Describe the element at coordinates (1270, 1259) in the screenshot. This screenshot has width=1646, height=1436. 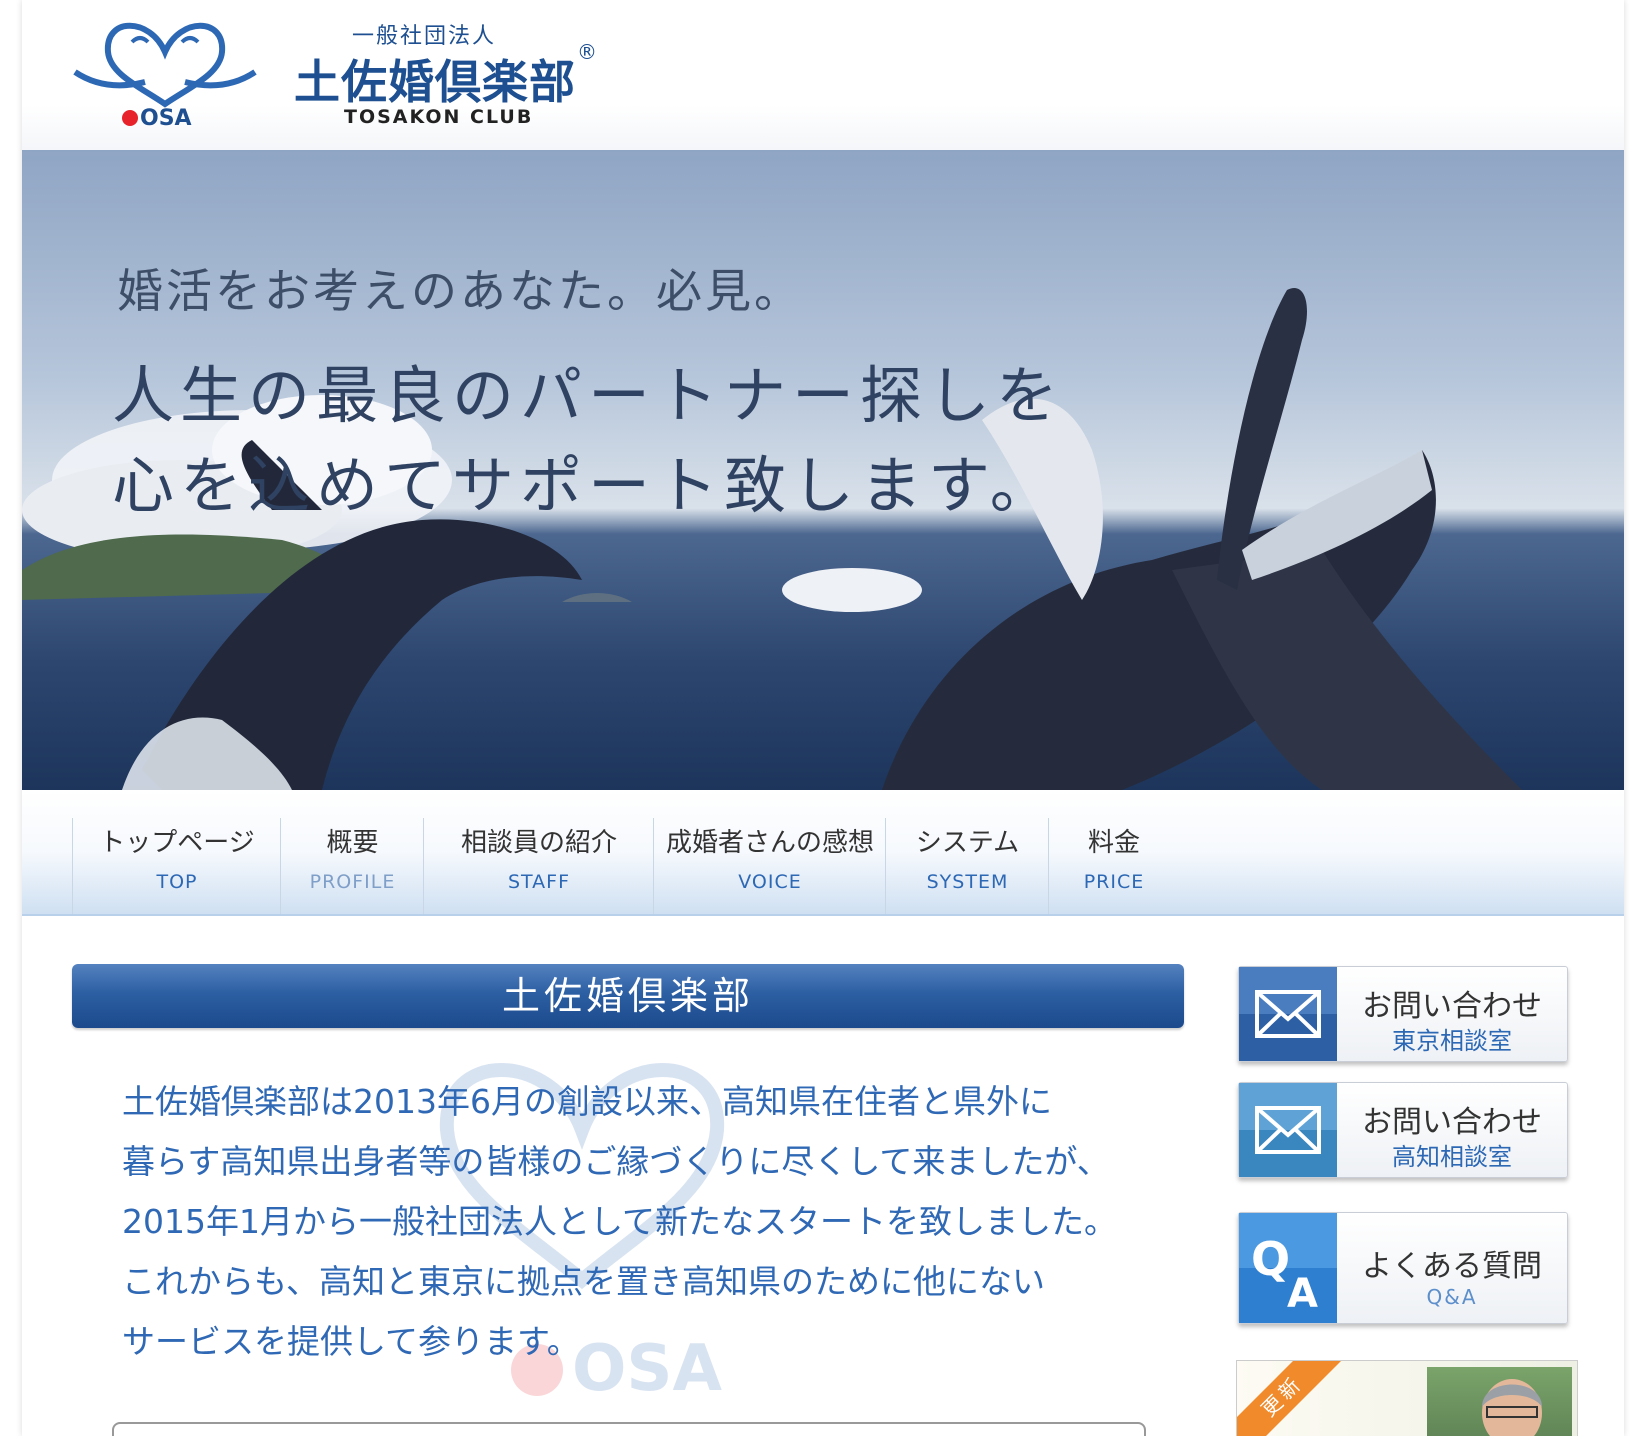
I see `qa-icon-q: Q` at that location.